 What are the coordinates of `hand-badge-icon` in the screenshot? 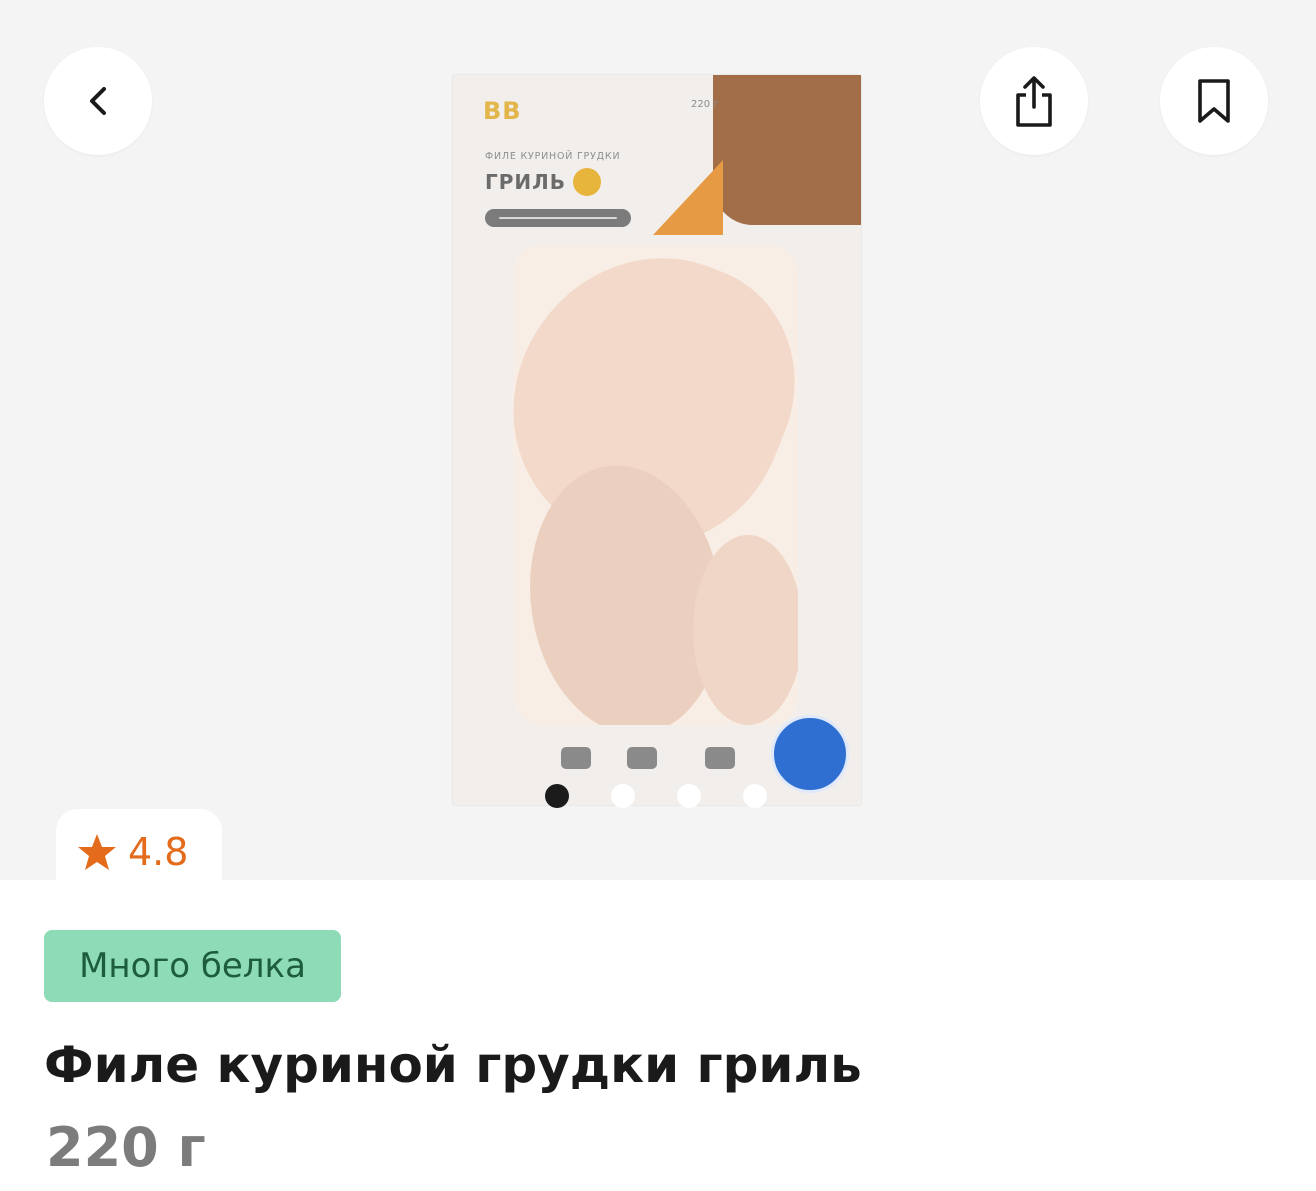 It's located at (810, 754).